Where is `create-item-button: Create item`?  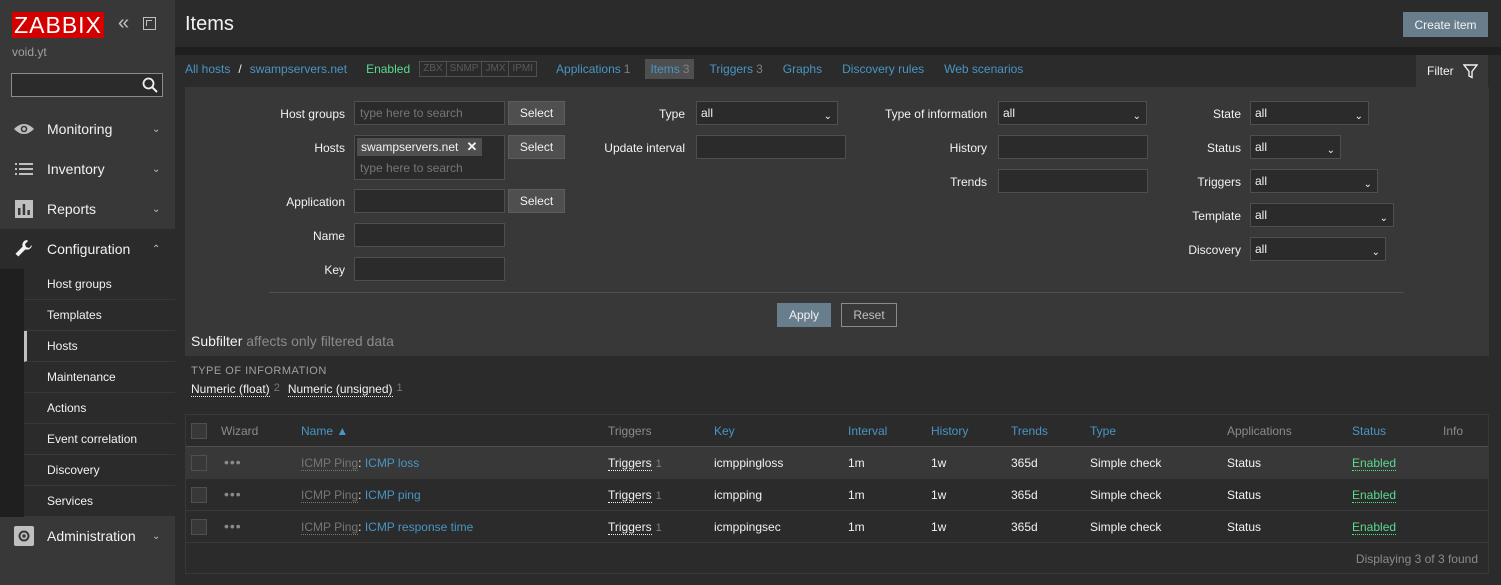 create-item-button: Create item is located at coordinates (1445, 24).